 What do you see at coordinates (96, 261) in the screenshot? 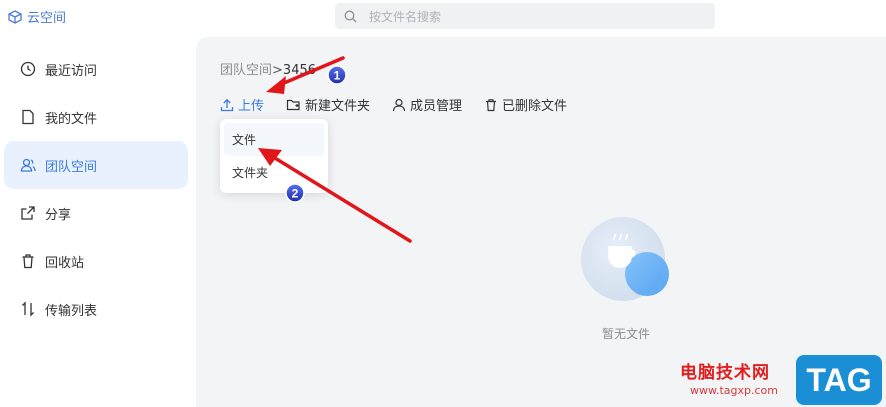
I see `sidebar-item-recycle-bin: 回收站` at bounding box center [96, 261].